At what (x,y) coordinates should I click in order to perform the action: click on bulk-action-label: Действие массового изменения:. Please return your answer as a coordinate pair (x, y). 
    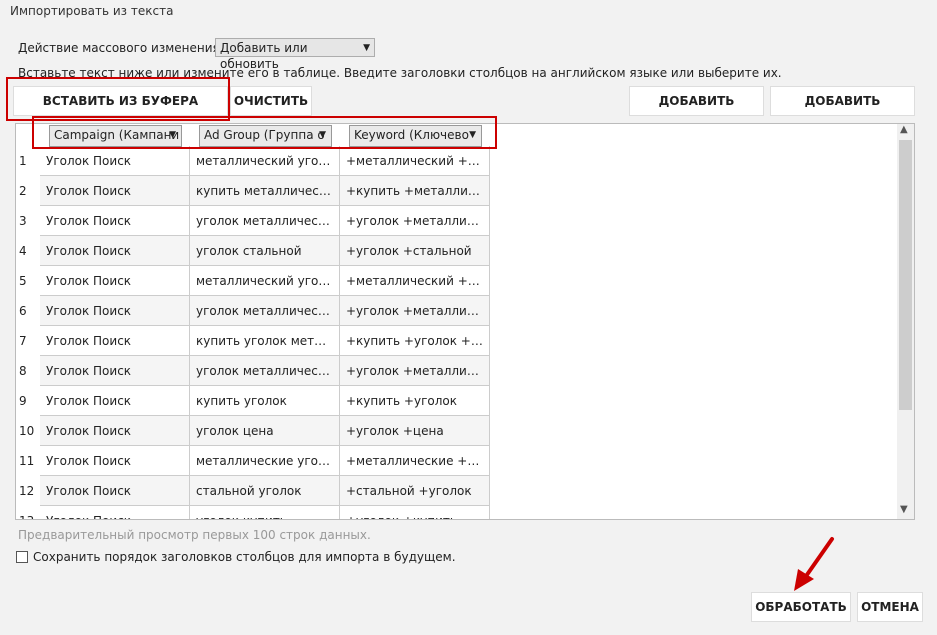
    Looking at the image, I should click on (121, 48).